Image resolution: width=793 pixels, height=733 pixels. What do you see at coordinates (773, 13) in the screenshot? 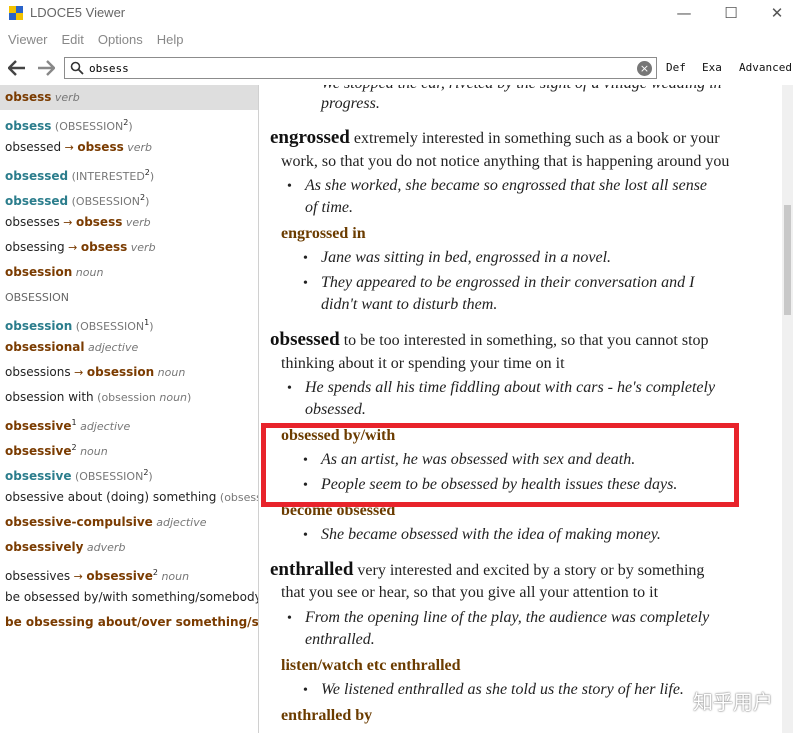
I see `close-button: ✕` at bounding box center [773, 13].